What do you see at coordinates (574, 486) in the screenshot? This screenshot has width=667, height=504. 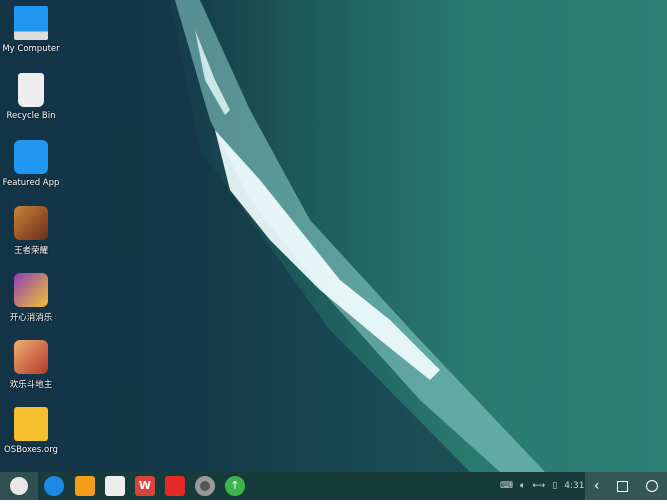 I see `clock: 4:31` at bounding box center [574, 486].